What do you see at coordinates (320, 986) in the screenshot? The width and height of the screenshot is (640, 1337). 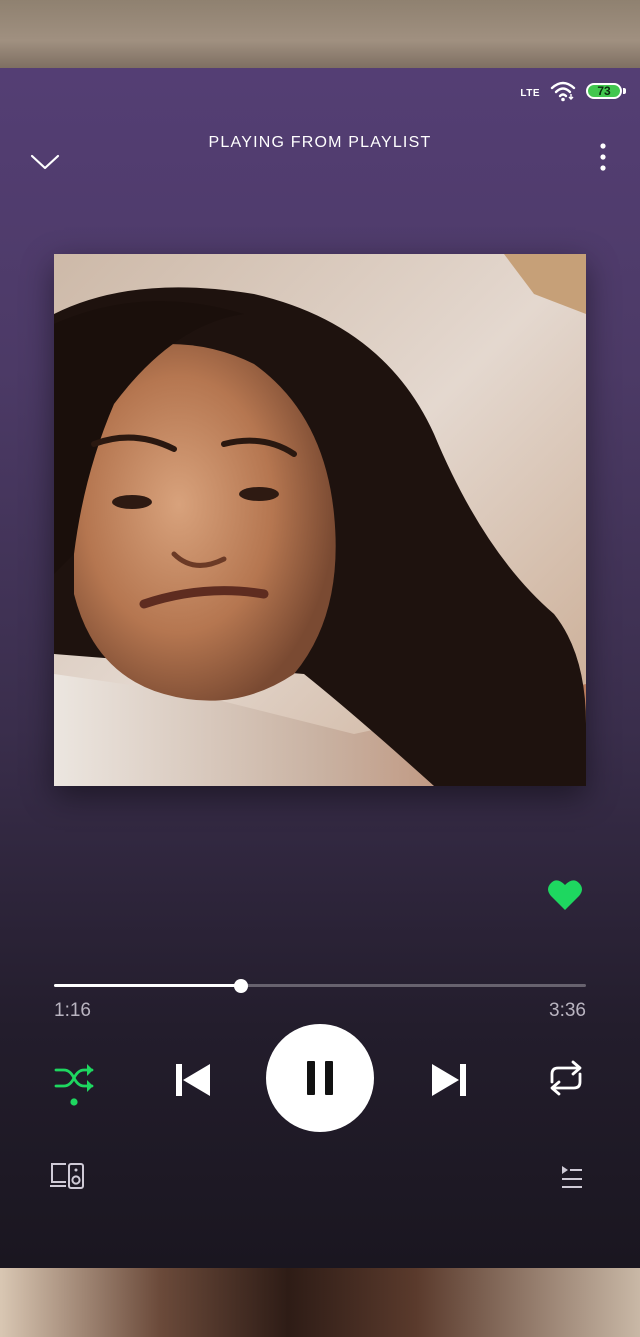 I see `progress-bar` at bounding box center [320, 986].